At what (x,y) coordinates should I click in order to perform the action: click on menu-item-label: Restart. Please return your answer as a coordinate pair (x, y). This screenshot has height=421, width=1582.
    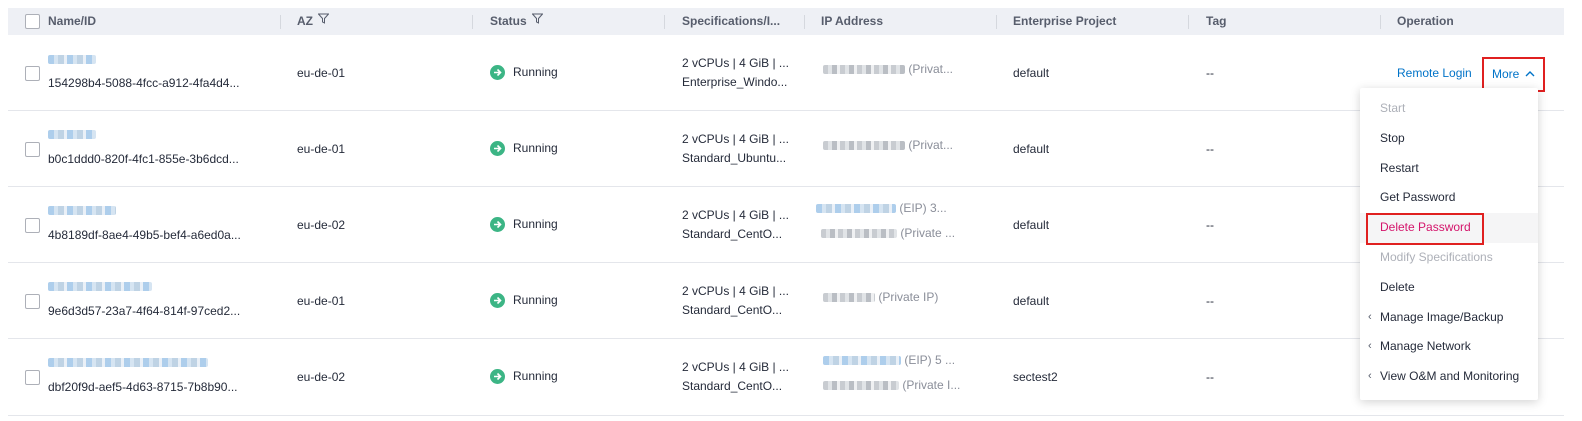
    Looking at the image, I should click on (1399, 167).